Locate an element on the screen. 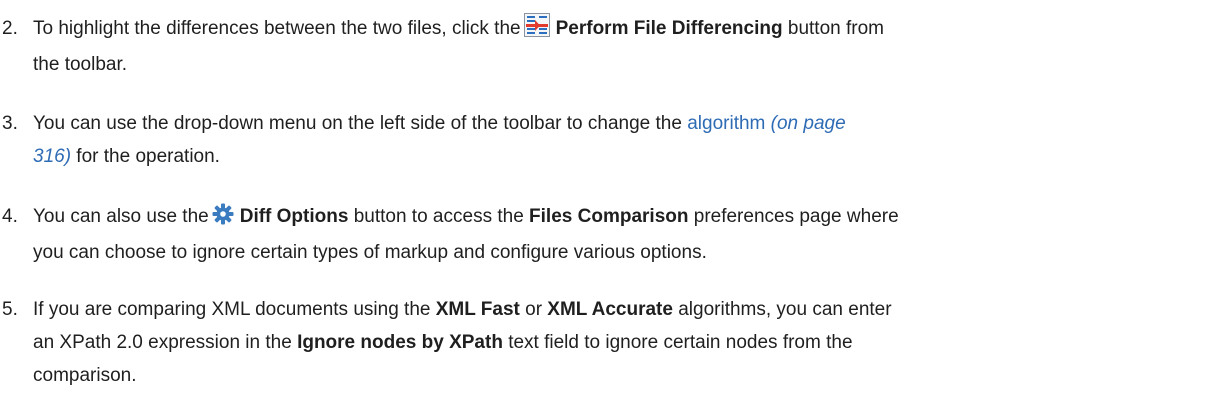 This screenshot has height=417, width=1229. page-reference-number: 316) is located at coordinates (52, 156).